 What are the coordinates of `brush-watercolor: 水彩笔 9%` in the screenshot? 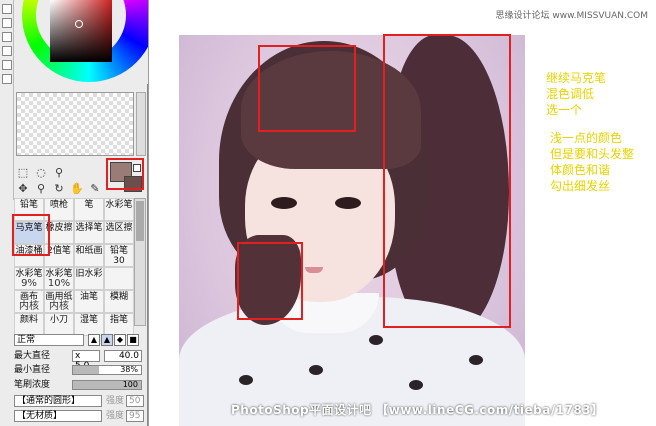 It's located at (29, 278).